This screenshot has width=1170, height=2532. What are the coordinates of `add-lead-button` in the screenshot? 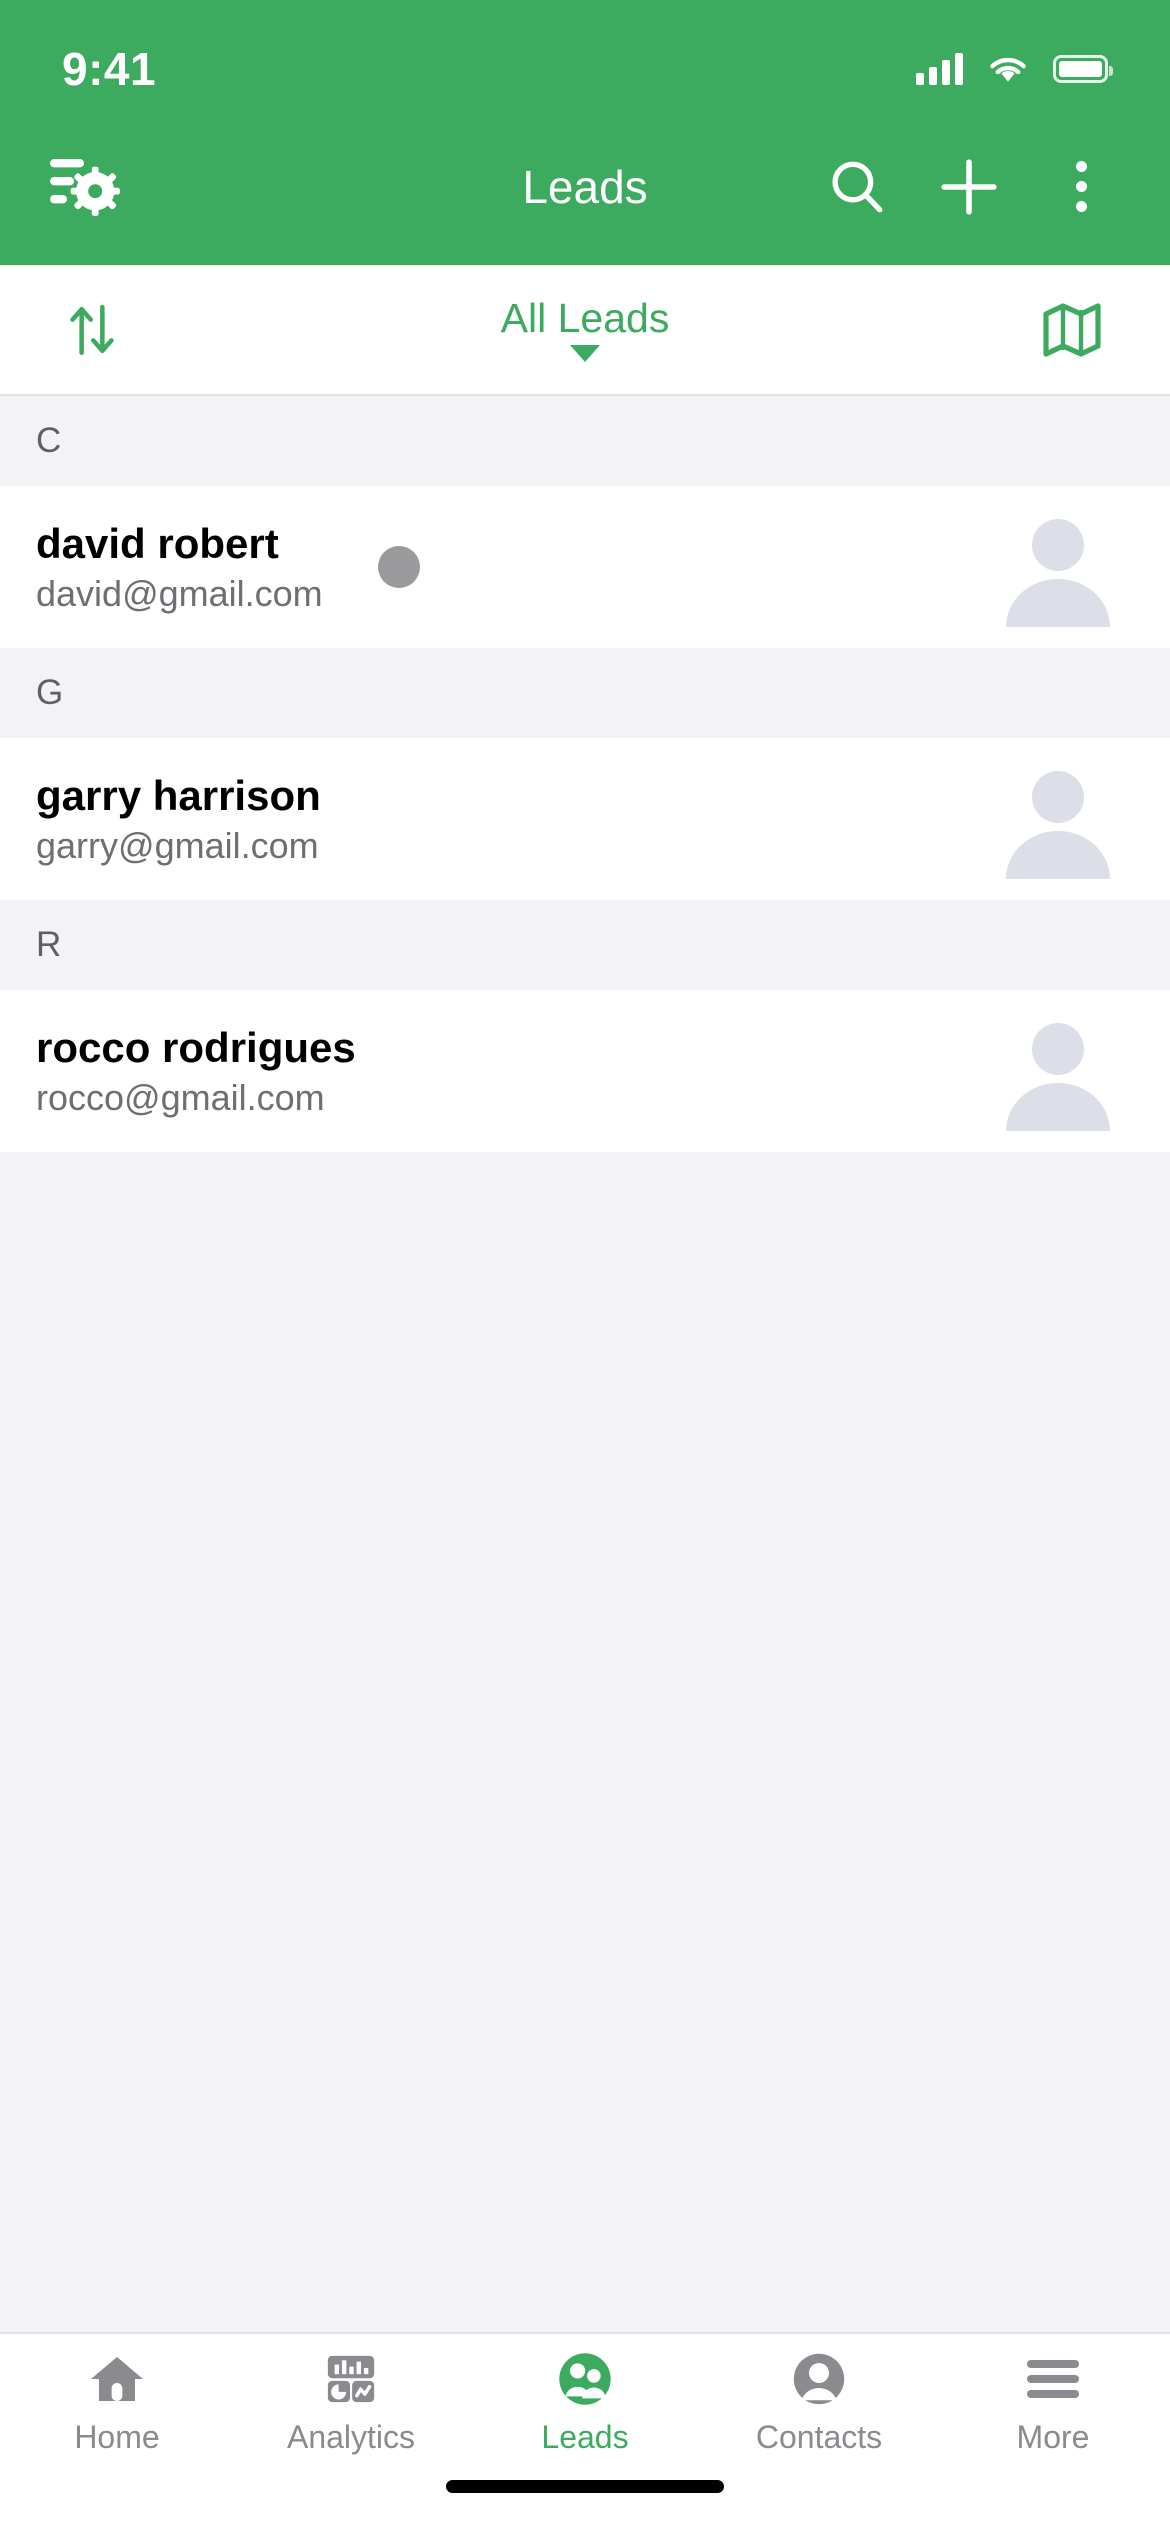 It's located at (969, 187).